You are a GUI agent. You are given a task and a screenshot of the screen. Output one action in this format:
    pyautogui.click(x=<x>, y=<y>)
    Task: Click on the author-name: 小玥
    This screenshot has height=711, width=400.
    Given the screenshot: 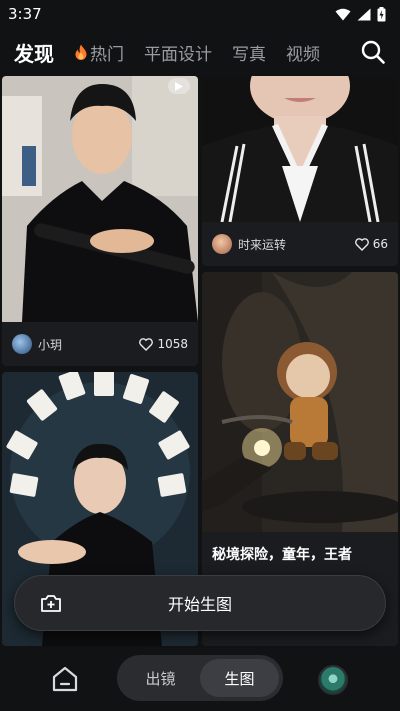 What is the action you would take?
    pyautogui.click(x=88, y=344)
    